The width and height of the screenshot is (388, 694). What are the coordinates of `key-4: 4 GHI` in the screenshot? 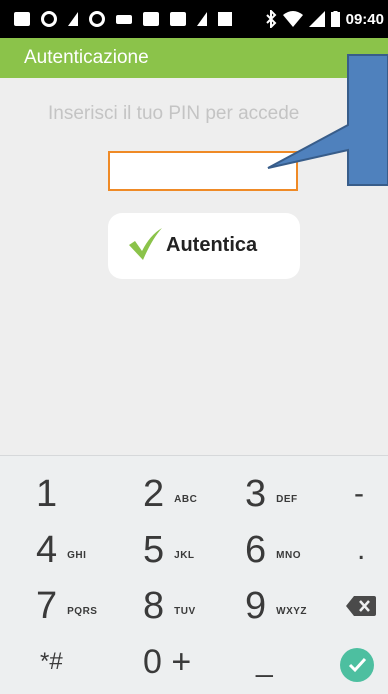 It's located at (61, 550).